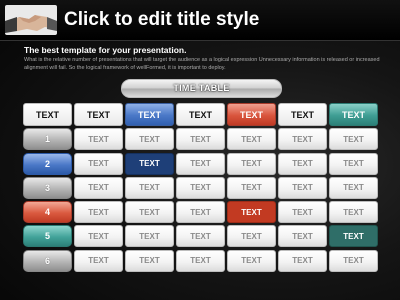 This screenshot has width=400, height=300. I want to click on row-number: 5, so click(47, 236).